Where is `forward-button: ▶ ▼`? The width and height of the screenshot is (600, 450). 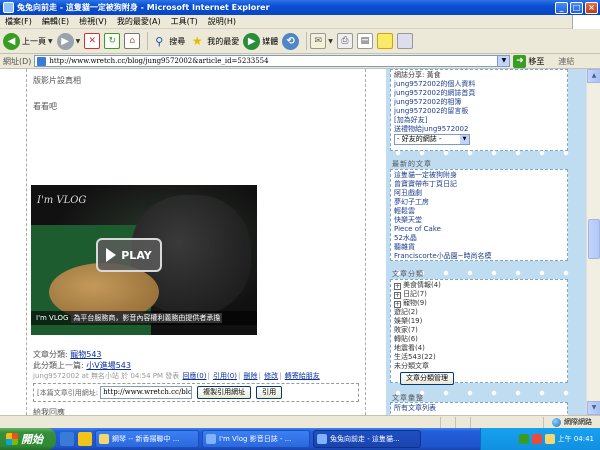 forward-button: ▶ ▼ is located at coordinates (68, 41).